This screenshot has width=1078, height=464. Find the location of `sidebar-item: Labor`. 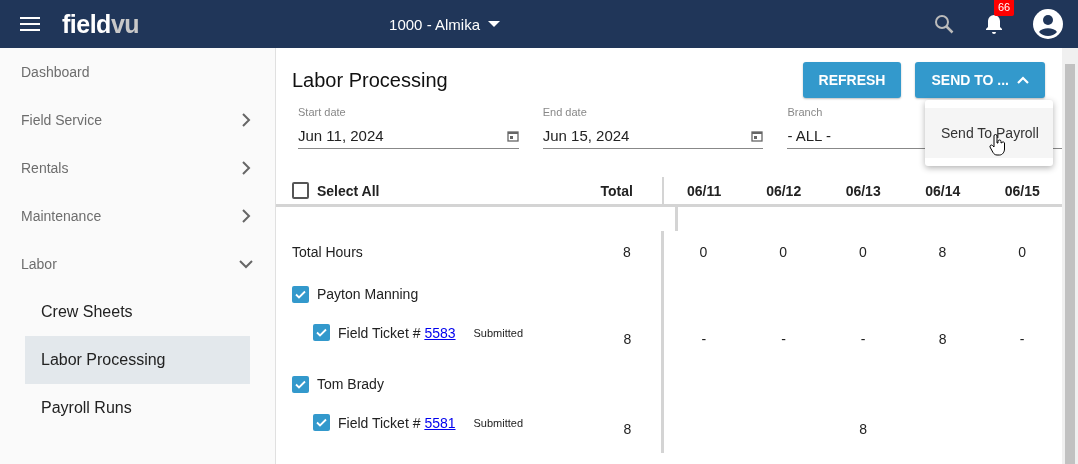

sidebar-item: Labor is located at coordinates (137, 264).